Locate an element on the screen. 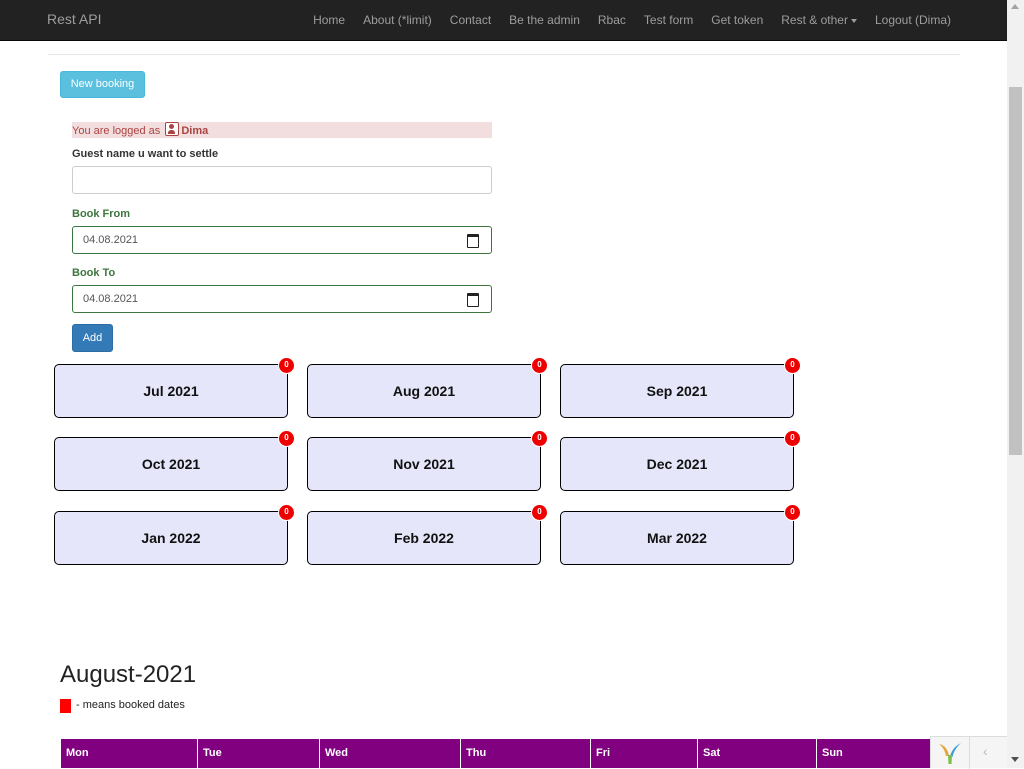  booked-legend-text: - means booked dates is located at coordinates (130, 705).